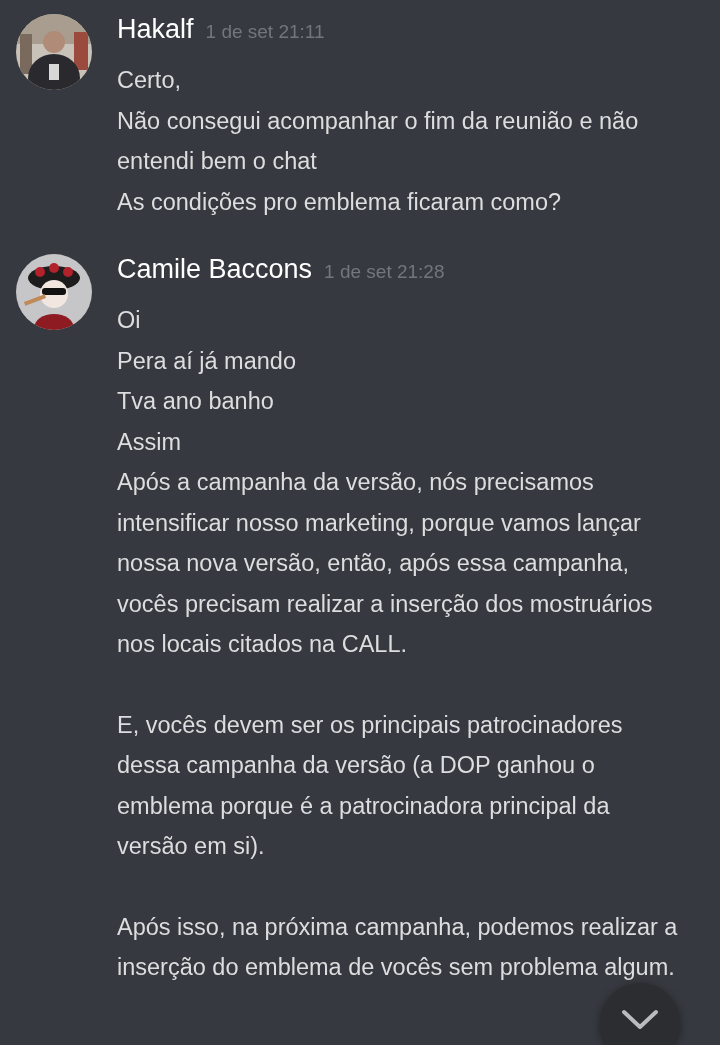  I want to click on message-text: Após isso, na próxima campanha, podemos realizar a inserção do emblema de vocês sem problema algum., so click(398, 947).